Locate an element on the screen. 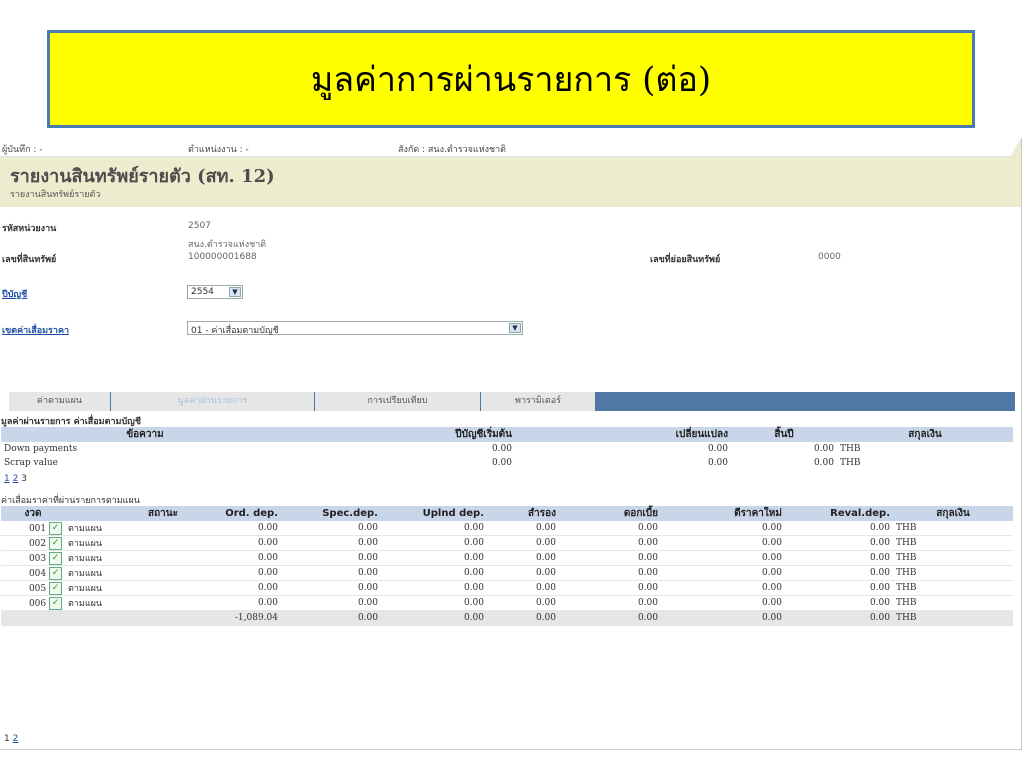 The image size is (1024, 768). col-spec-dep: Spec.dep. is located at coordinates (331, 513).